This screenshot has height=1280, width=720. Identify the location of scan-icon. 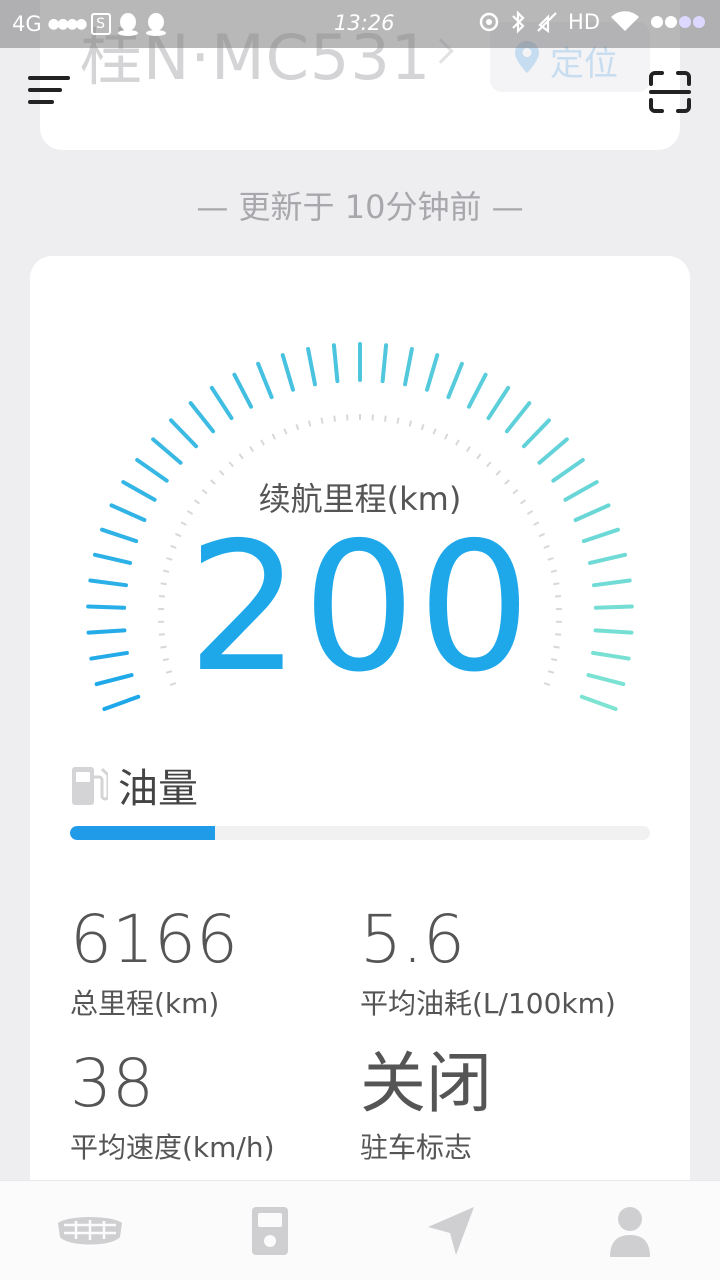
(670, 92).